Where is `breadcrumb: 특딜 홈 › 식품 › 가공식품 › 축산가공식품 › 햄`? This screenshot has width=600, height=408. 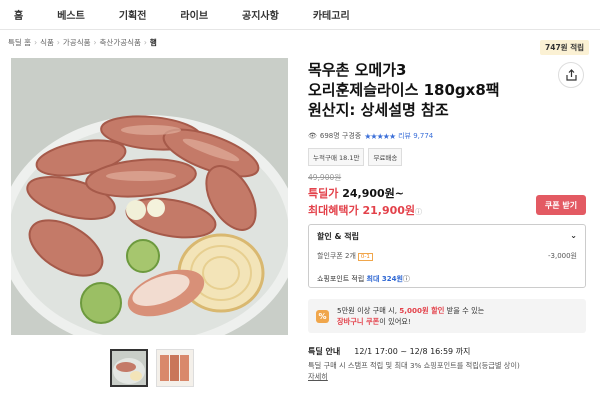 breadcrumb: 특딜 홈 › 식품 › 가공식품 › 축산가공식품 › 햄 is located at coordinates (82, 42).